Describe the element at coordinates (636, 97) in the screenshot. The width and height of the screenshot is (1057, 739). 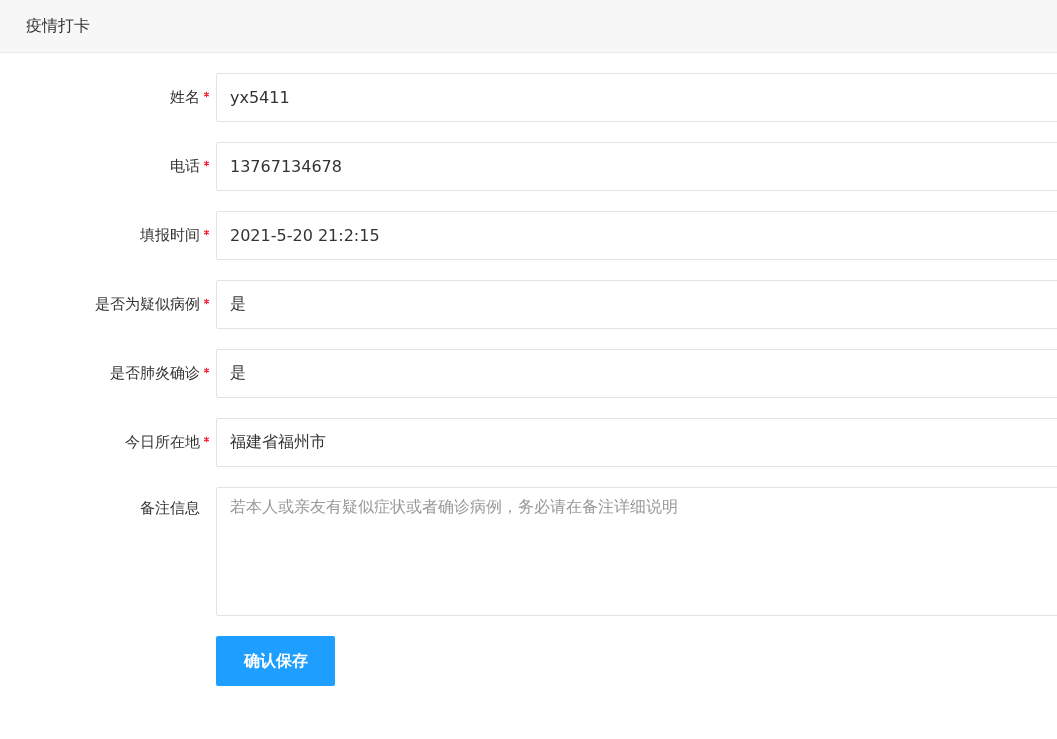
I see `input-field: yx5411` at that location.